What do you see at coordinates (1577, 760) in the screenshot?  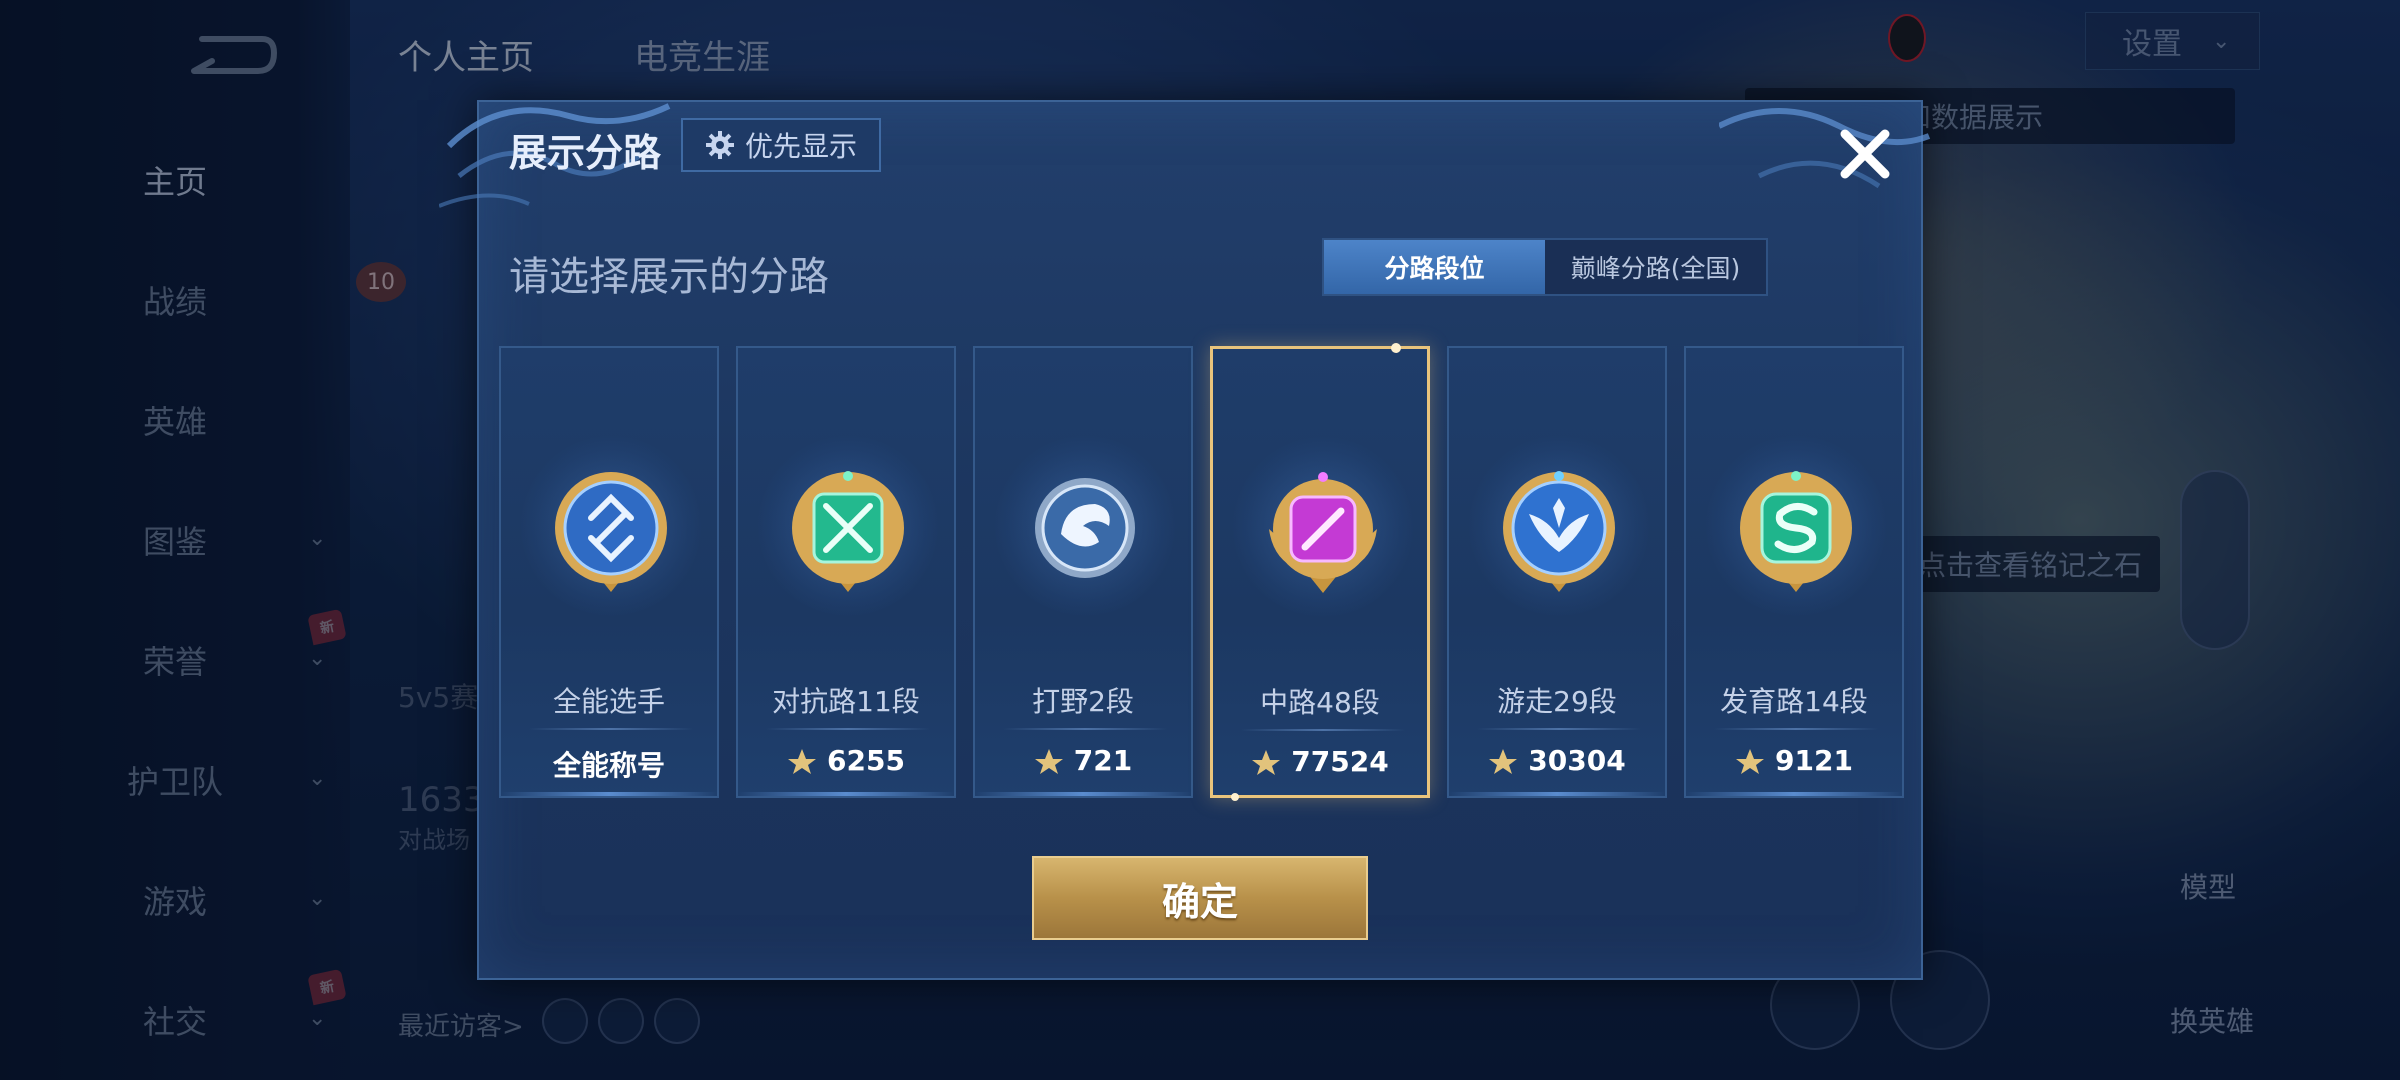 I see `lane-card-score-value: 30304` at bounding box center [1577, 760].